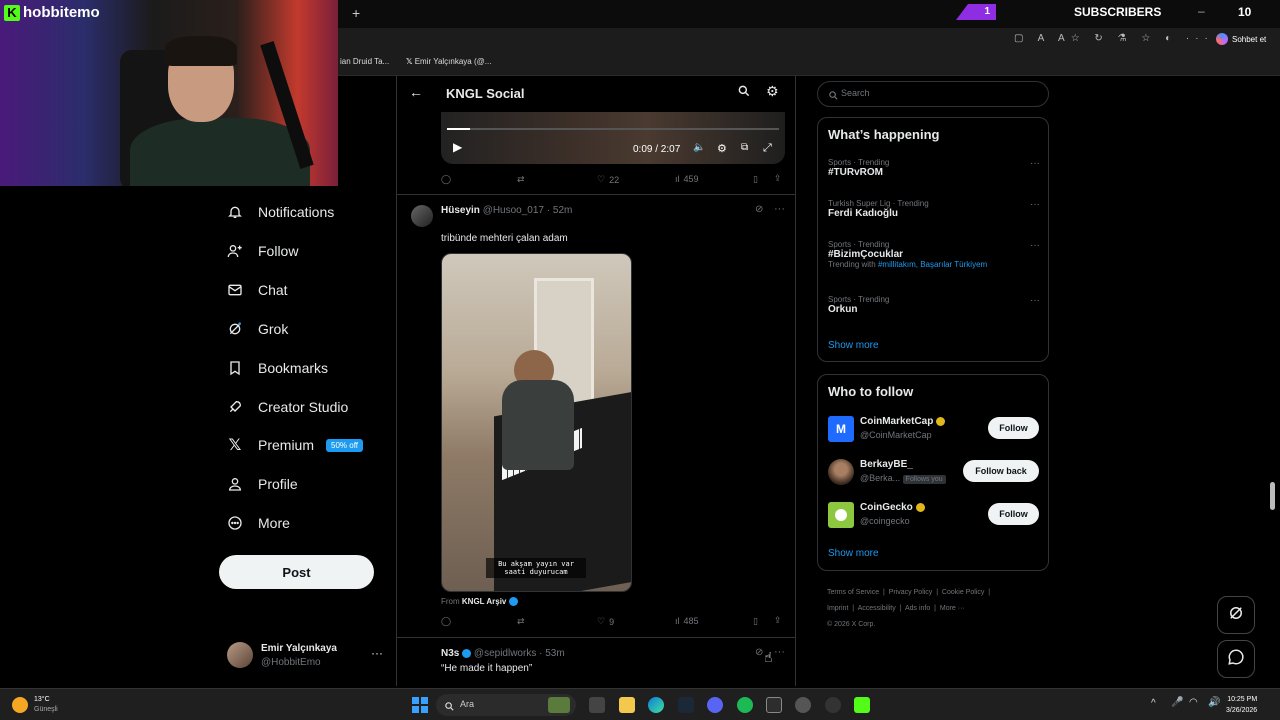  Describe the element at coordinates (1153, 703) in the screenshot. I see `tray-chevron-icon: ^` at that location.